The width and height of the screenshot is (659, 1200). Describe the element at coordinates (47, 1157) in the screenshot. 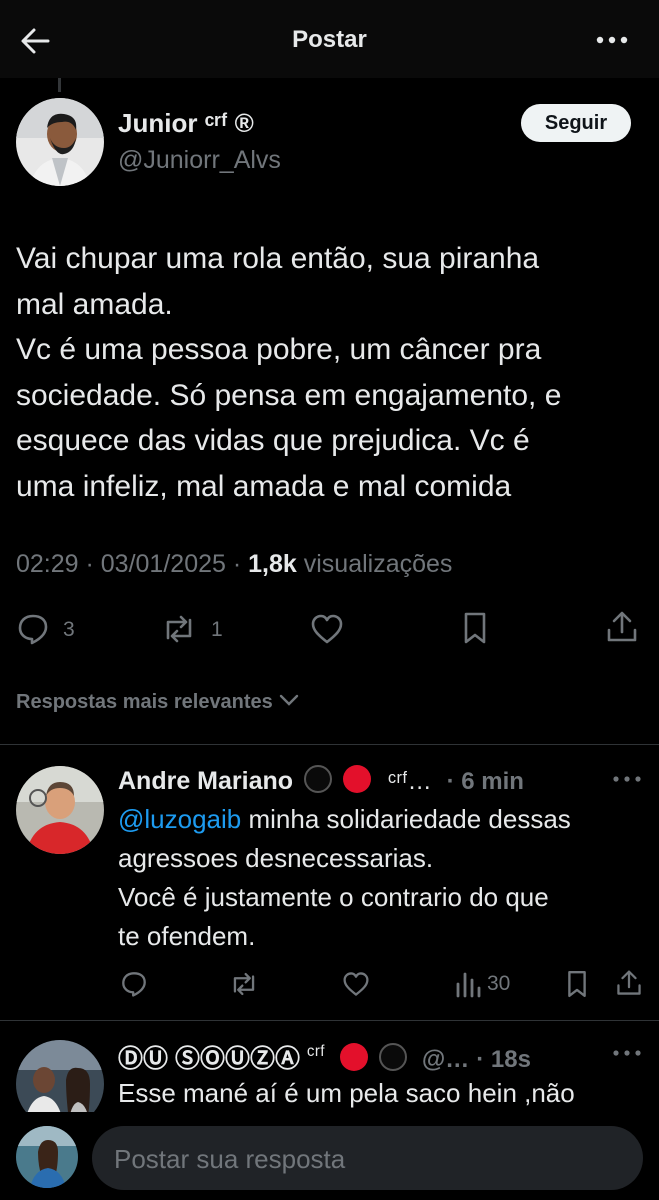

I see `my-avatar` at that location.